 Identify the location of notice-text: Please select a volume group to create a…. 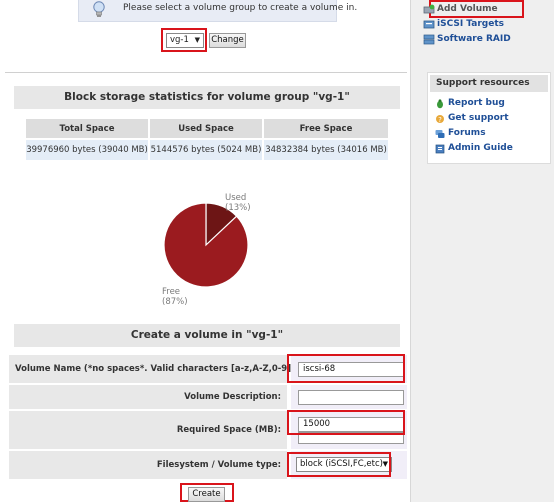
(240, 8).